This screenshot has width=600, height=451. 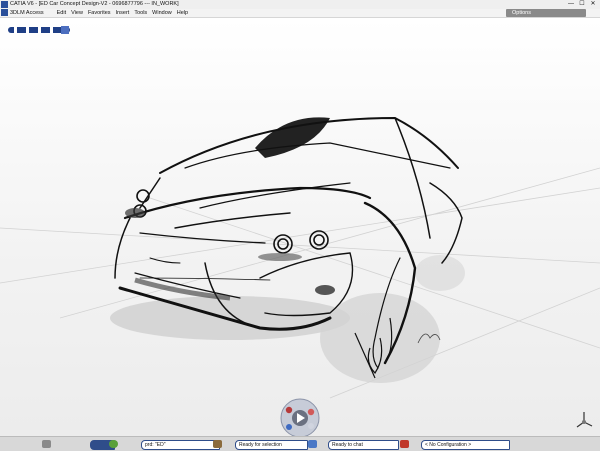 I want to click on menu-insert: Insert, so click(x=125, y=13).